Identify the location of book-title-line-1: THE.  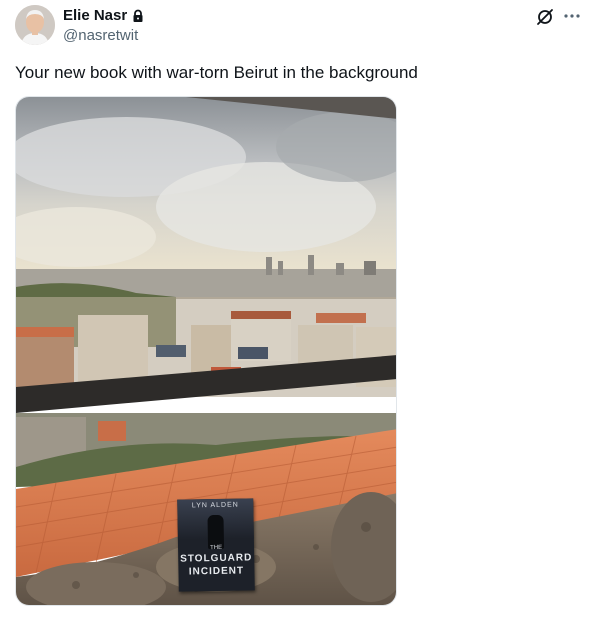
(216, 548).